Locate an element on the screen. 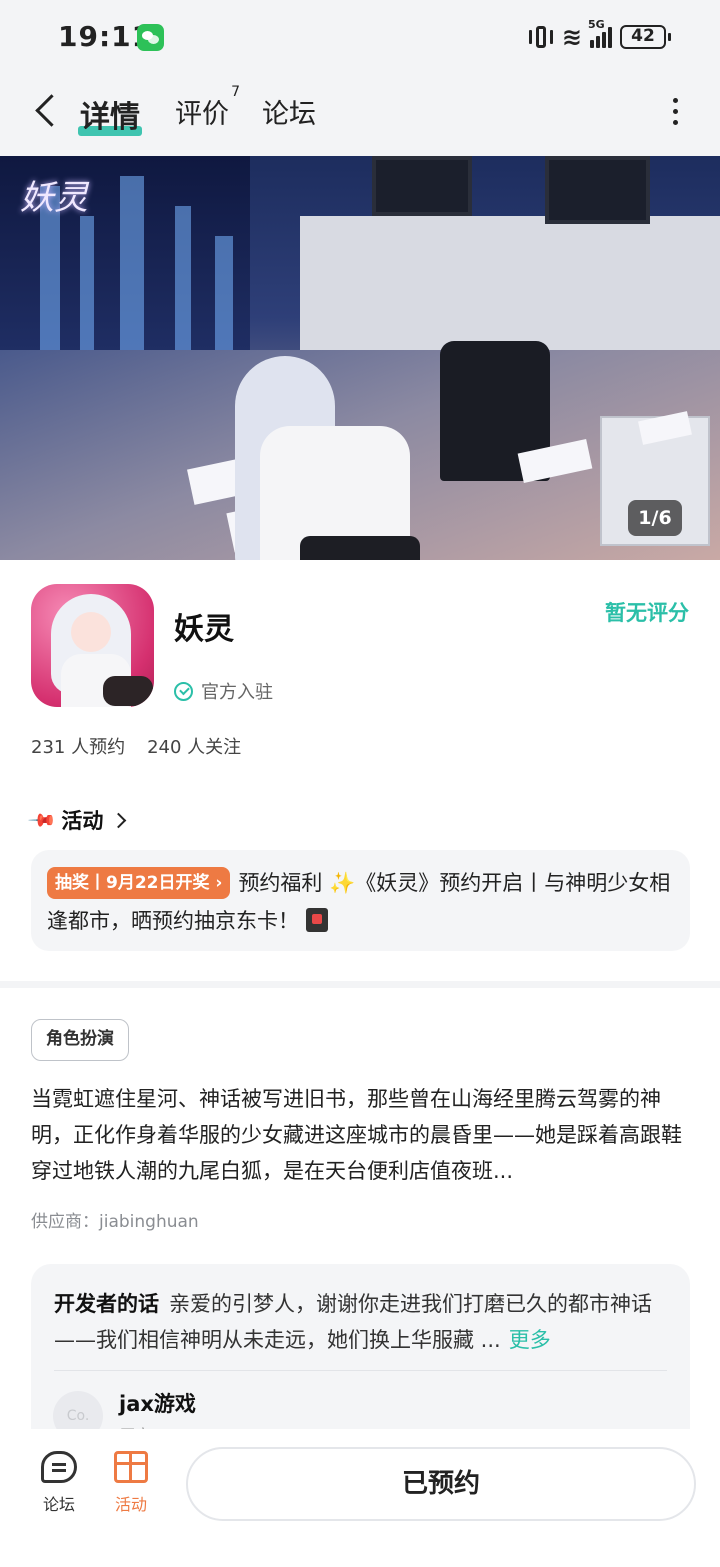 Image resolution: width=720 pixels, height=1567 pixels. status-bar: 19:11 ≋ 5G 42 is located at coordinates (360, 36).